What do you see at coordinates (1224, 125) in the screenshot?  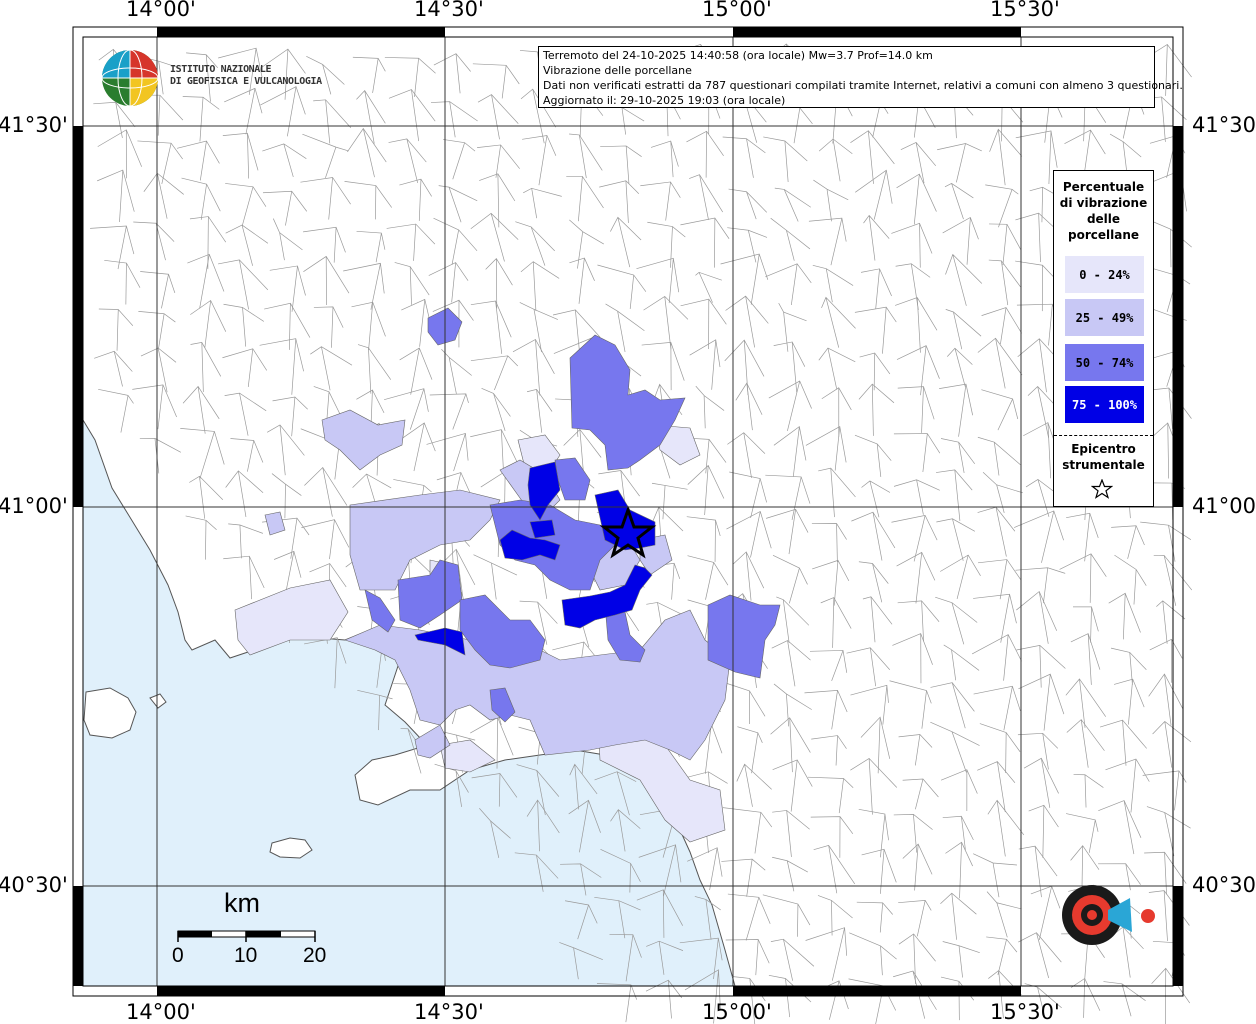 I see `right-lat-label: 41°30'` at bounding box center [1224, 125].